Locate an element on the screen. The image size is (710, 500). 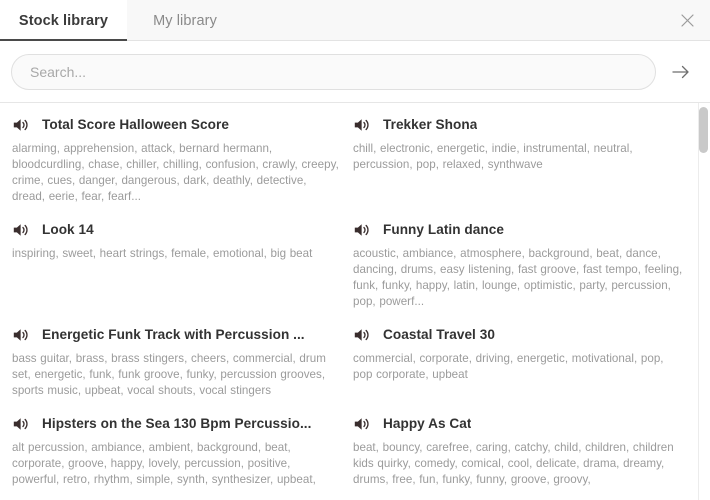
library-tabs: Stock library My library is located at coordinates (121, 20).